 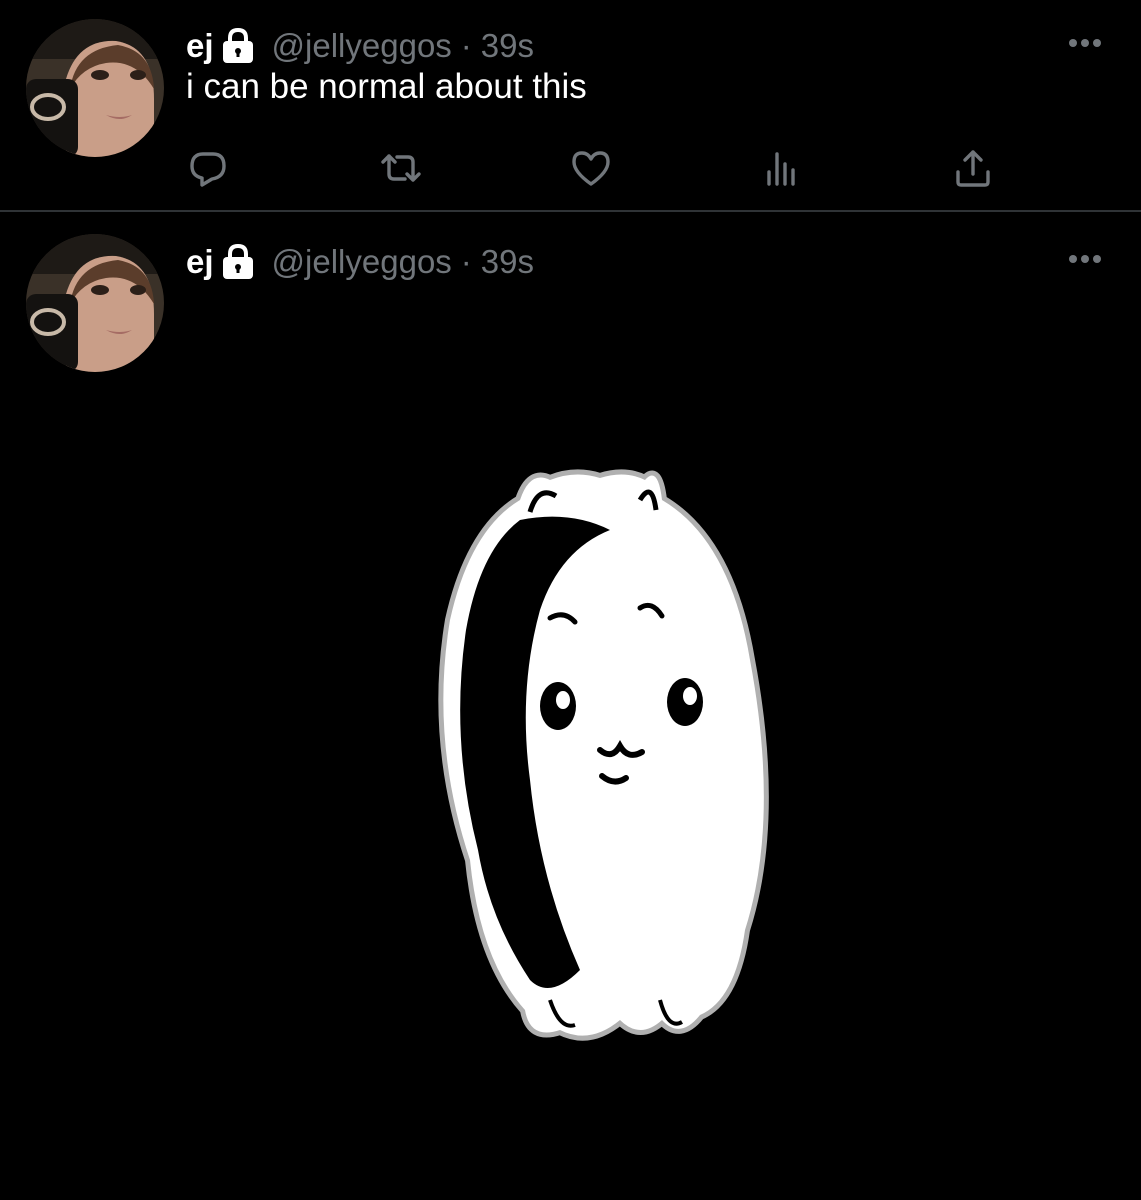 I want to click on reply-button, so click(x=208, y=168).